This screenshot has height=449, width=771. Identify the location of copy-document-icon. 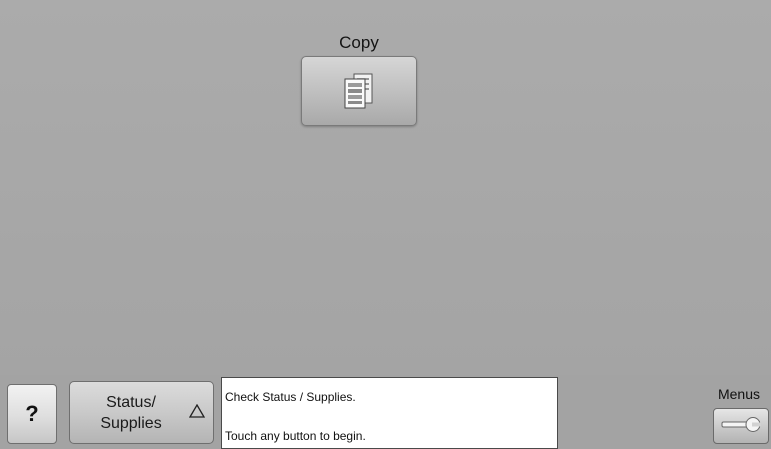
(359, 91).